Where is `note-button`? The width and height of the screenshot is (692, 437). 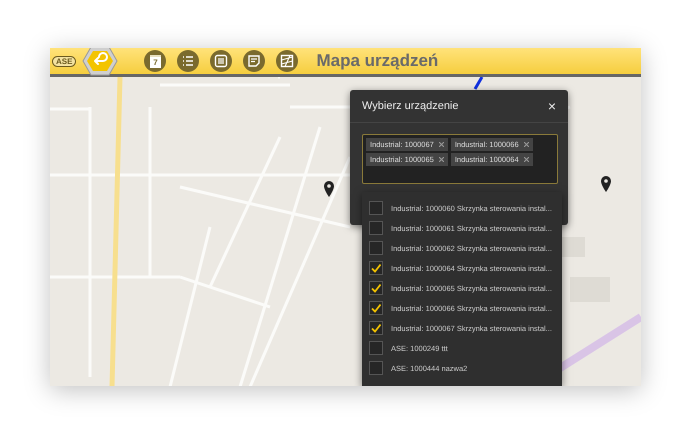 note-button is located at coordinates (254, 61).